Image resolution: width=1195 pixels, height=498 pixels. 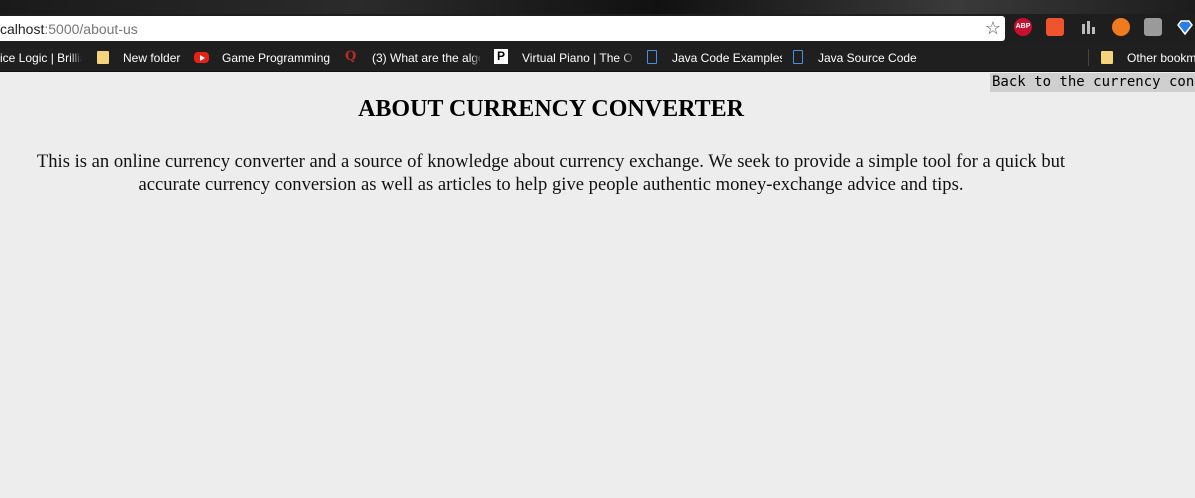 What do you see at coordinates (1092, 82) in the screenshot?
I see `back-to-converter-link: Back to the currency conve` at bounding box center [1092, 82].